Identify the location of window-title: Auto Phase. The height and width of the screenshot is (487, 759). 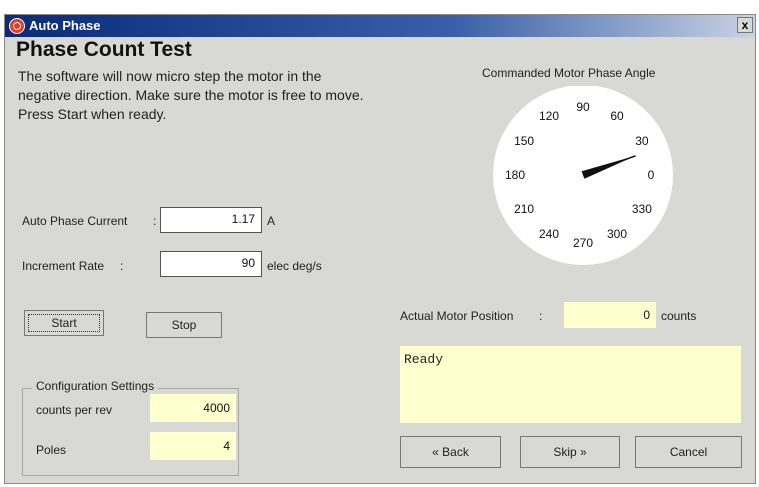
(65, 25).